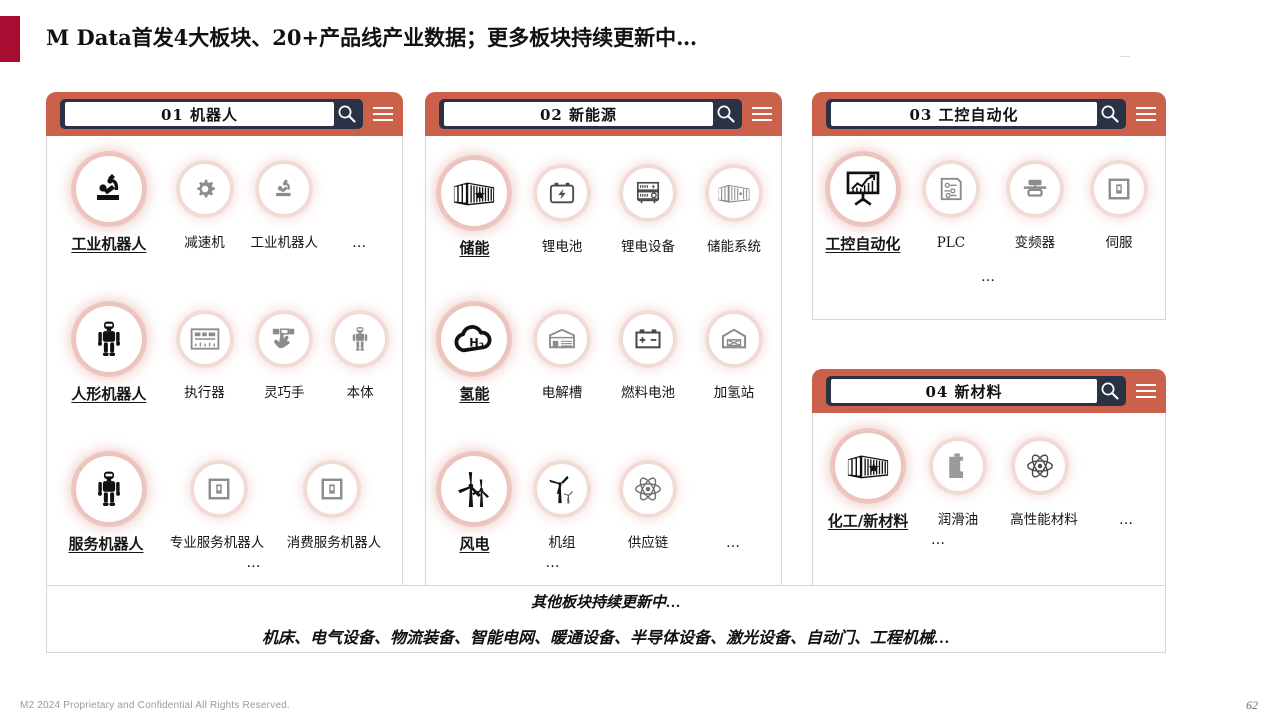  What do you see at coordinates (648, 393) in the screenshot?
I see `category-sub-label: 燃料电池` at bounding box center [648, 393].